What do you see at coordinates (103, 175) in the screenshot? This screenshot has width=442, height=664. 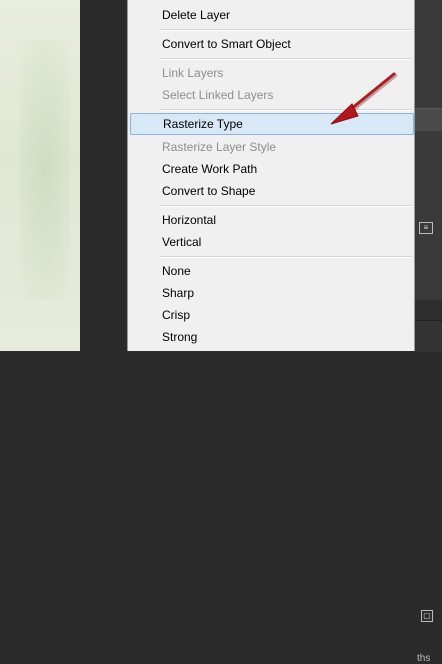 I see `workspace-background` at bounding box center [103, 175].